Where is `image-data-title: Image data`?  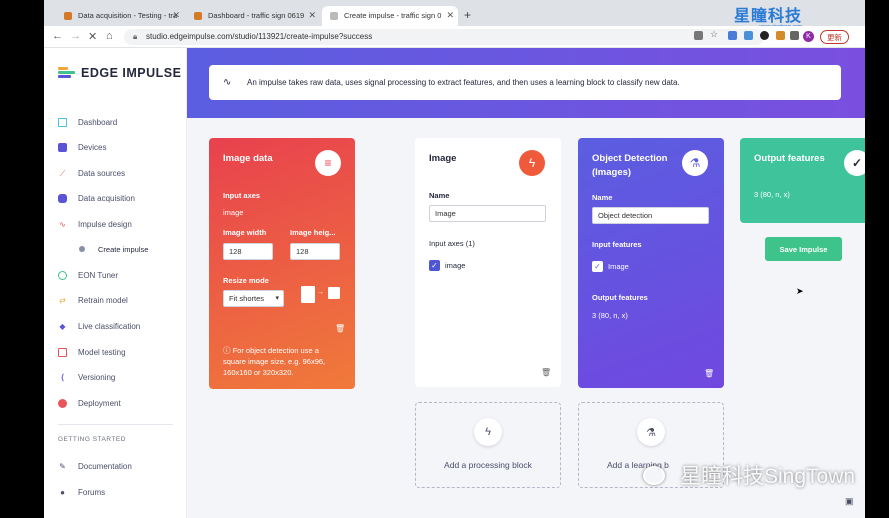
image-data-title: Image data is located at coordinates (248, 158).